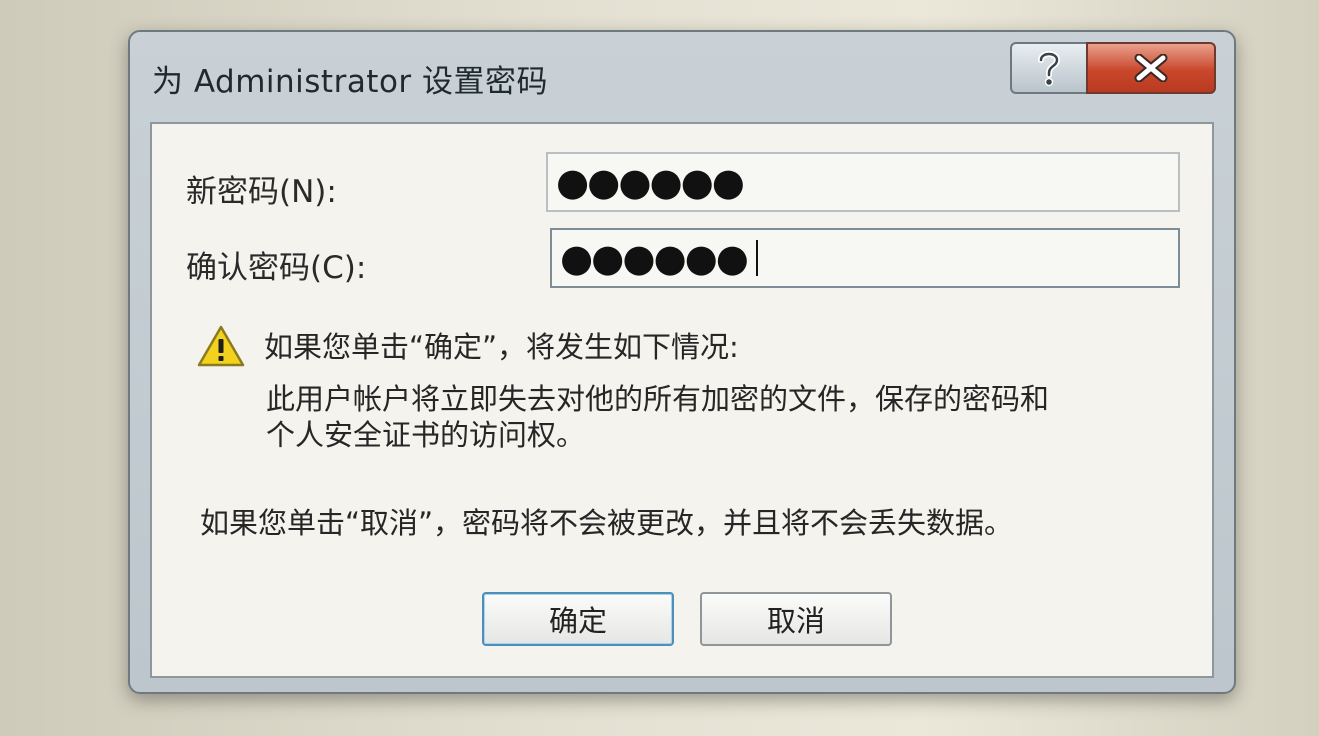 The width and height of the screenshot is (1319, 736). What do you see at coordinates (501, 347) in the screenshot?
I see `warning-heading: 如果您单击“确定”，将发生如下情况:` at bounding box center [501, 347].